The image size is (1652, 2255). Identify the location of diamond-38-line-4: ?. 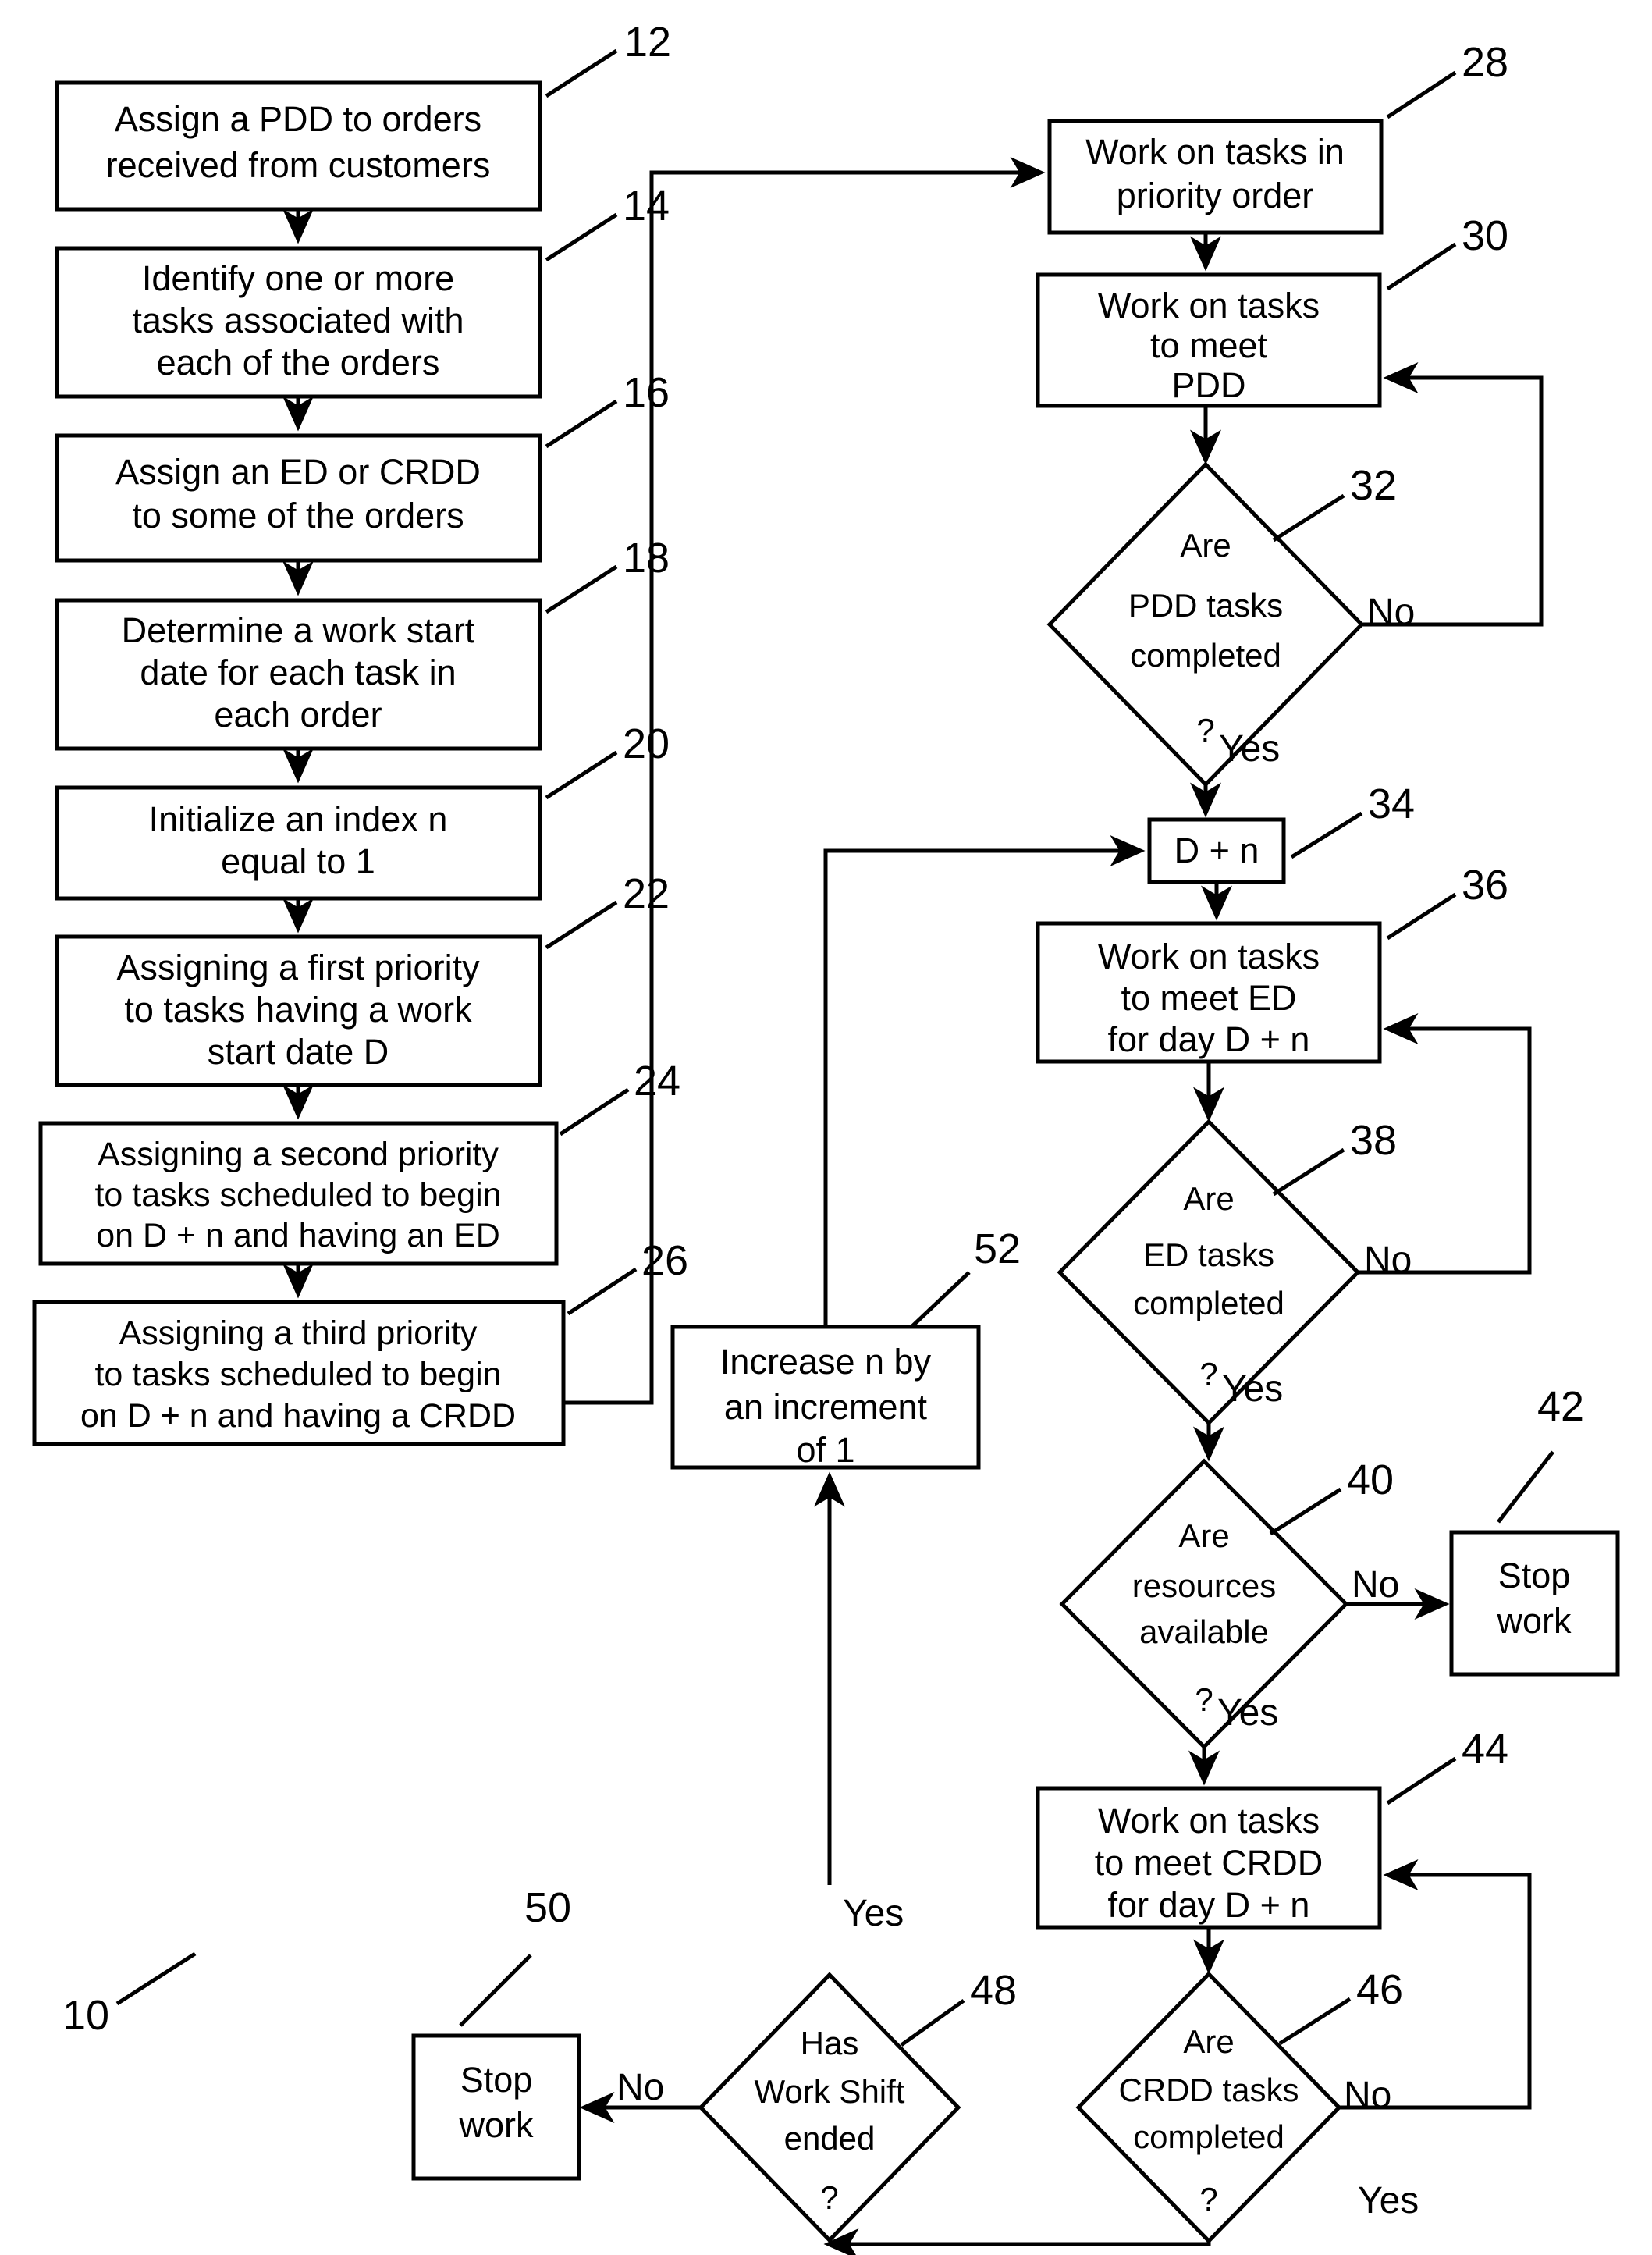
(1208, 1374).